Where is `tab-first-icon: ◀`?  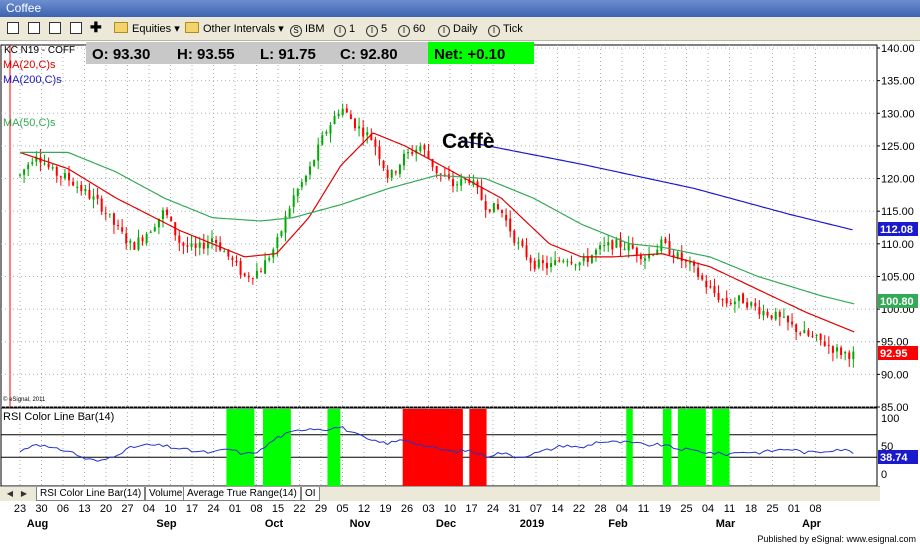 tab-first-icon: ◀ is located at coordinates (10, 493).